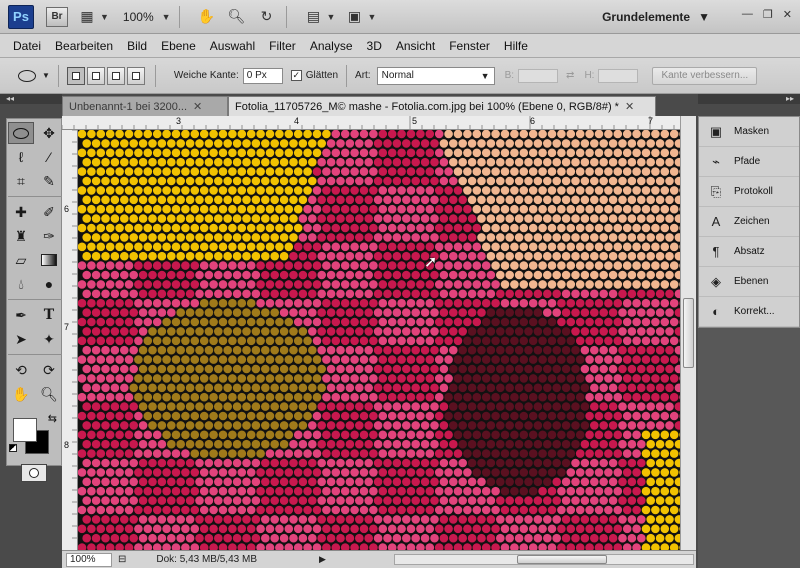 This screenshot has width=800, height=568. Describe the element at coordinates (371, 123) in the screenshot. I see `horizontal-ruler: 3 4 5 6 7` at that location.